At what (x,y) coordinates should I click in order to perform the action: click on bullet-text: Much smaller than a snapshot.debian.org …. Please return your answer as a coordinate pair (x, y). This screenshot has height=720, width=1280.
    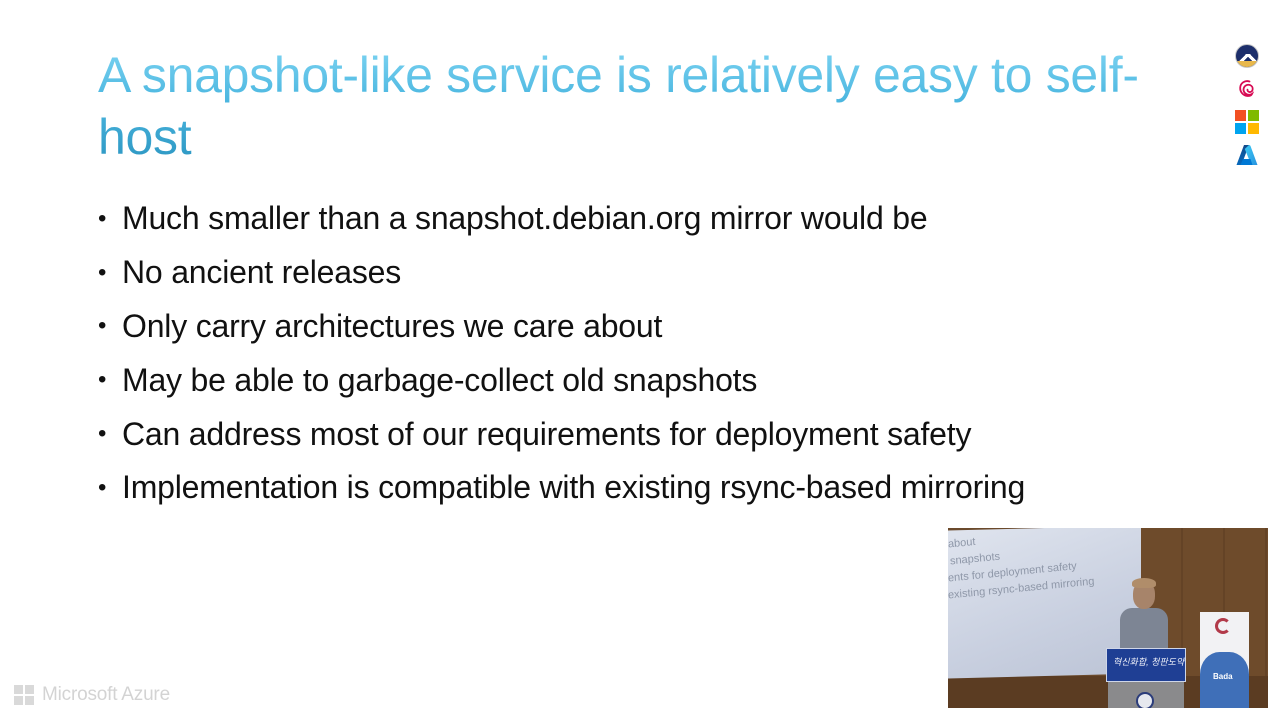
    Looking at the image, I should click on (525, 218).